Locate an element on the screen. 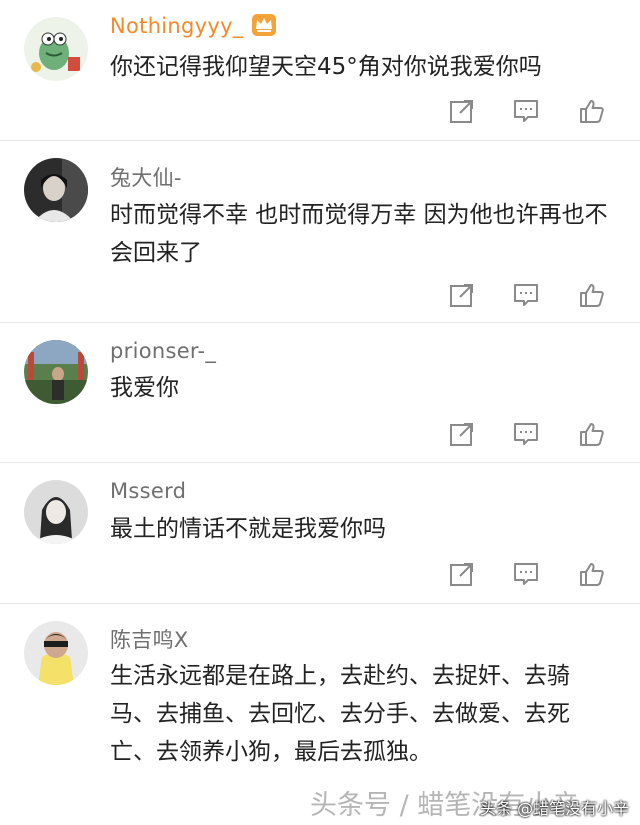 The width and height of the screenshot is (640, 825). comment-text: 我爱你 is located at coordinates (144, 388).